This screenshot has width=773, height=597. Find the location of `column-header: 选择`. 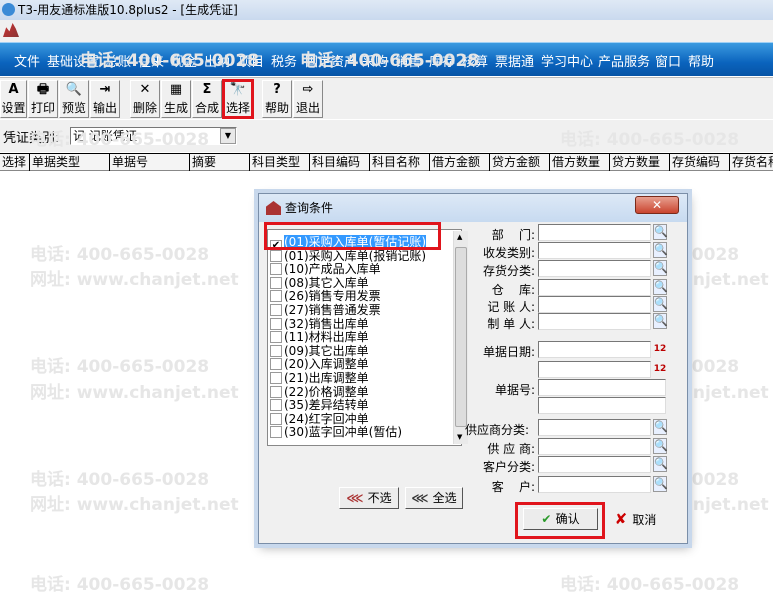

column-header: 选择 is located at coordinates (15, 162).